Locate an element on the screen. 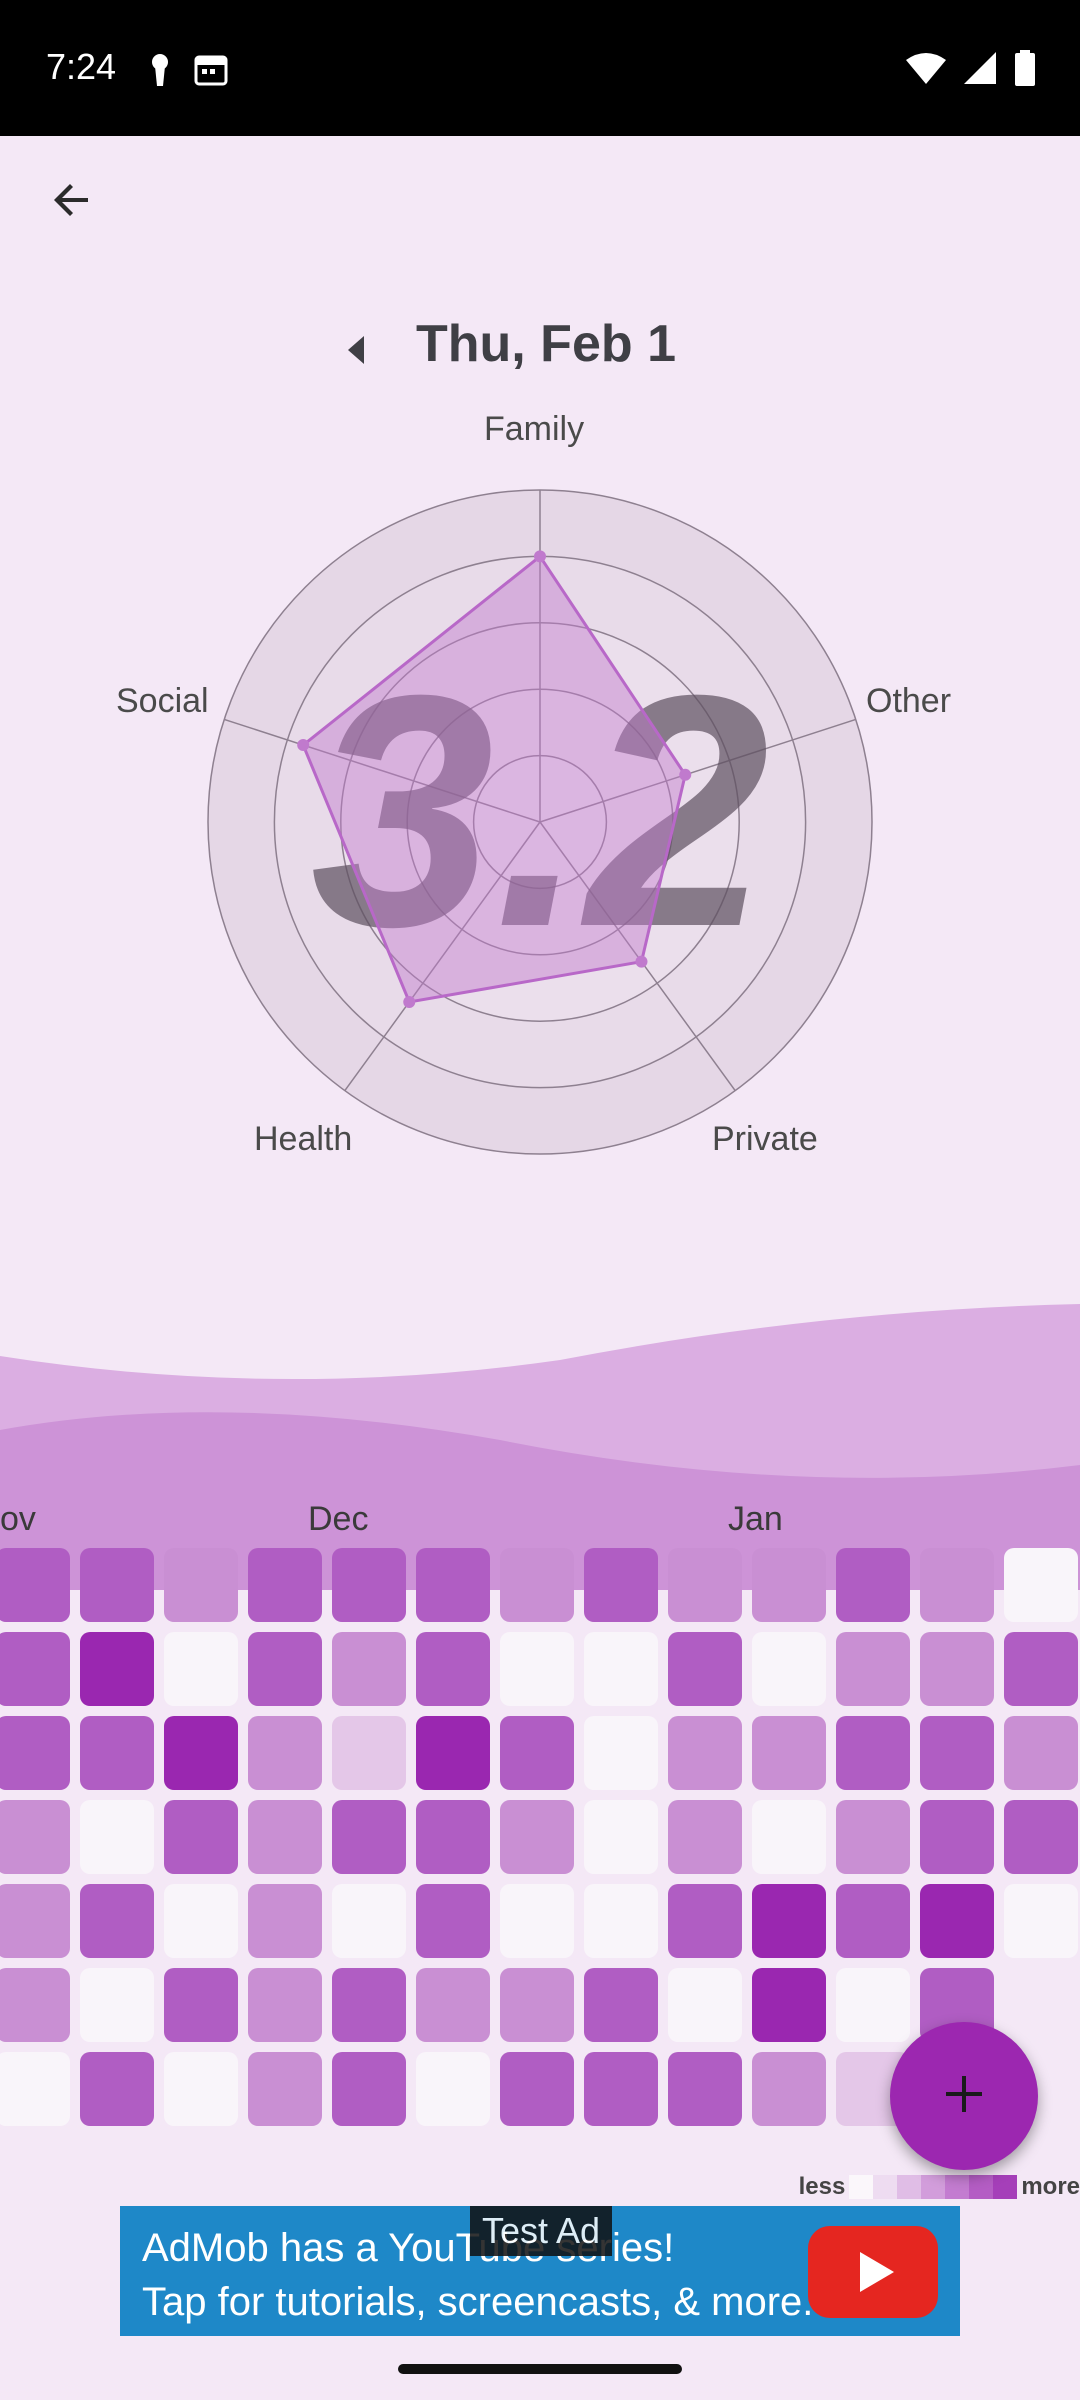 This screenshot has width=1080, height=2400. axis-label-other: Other is located at coordinates (909, 701).